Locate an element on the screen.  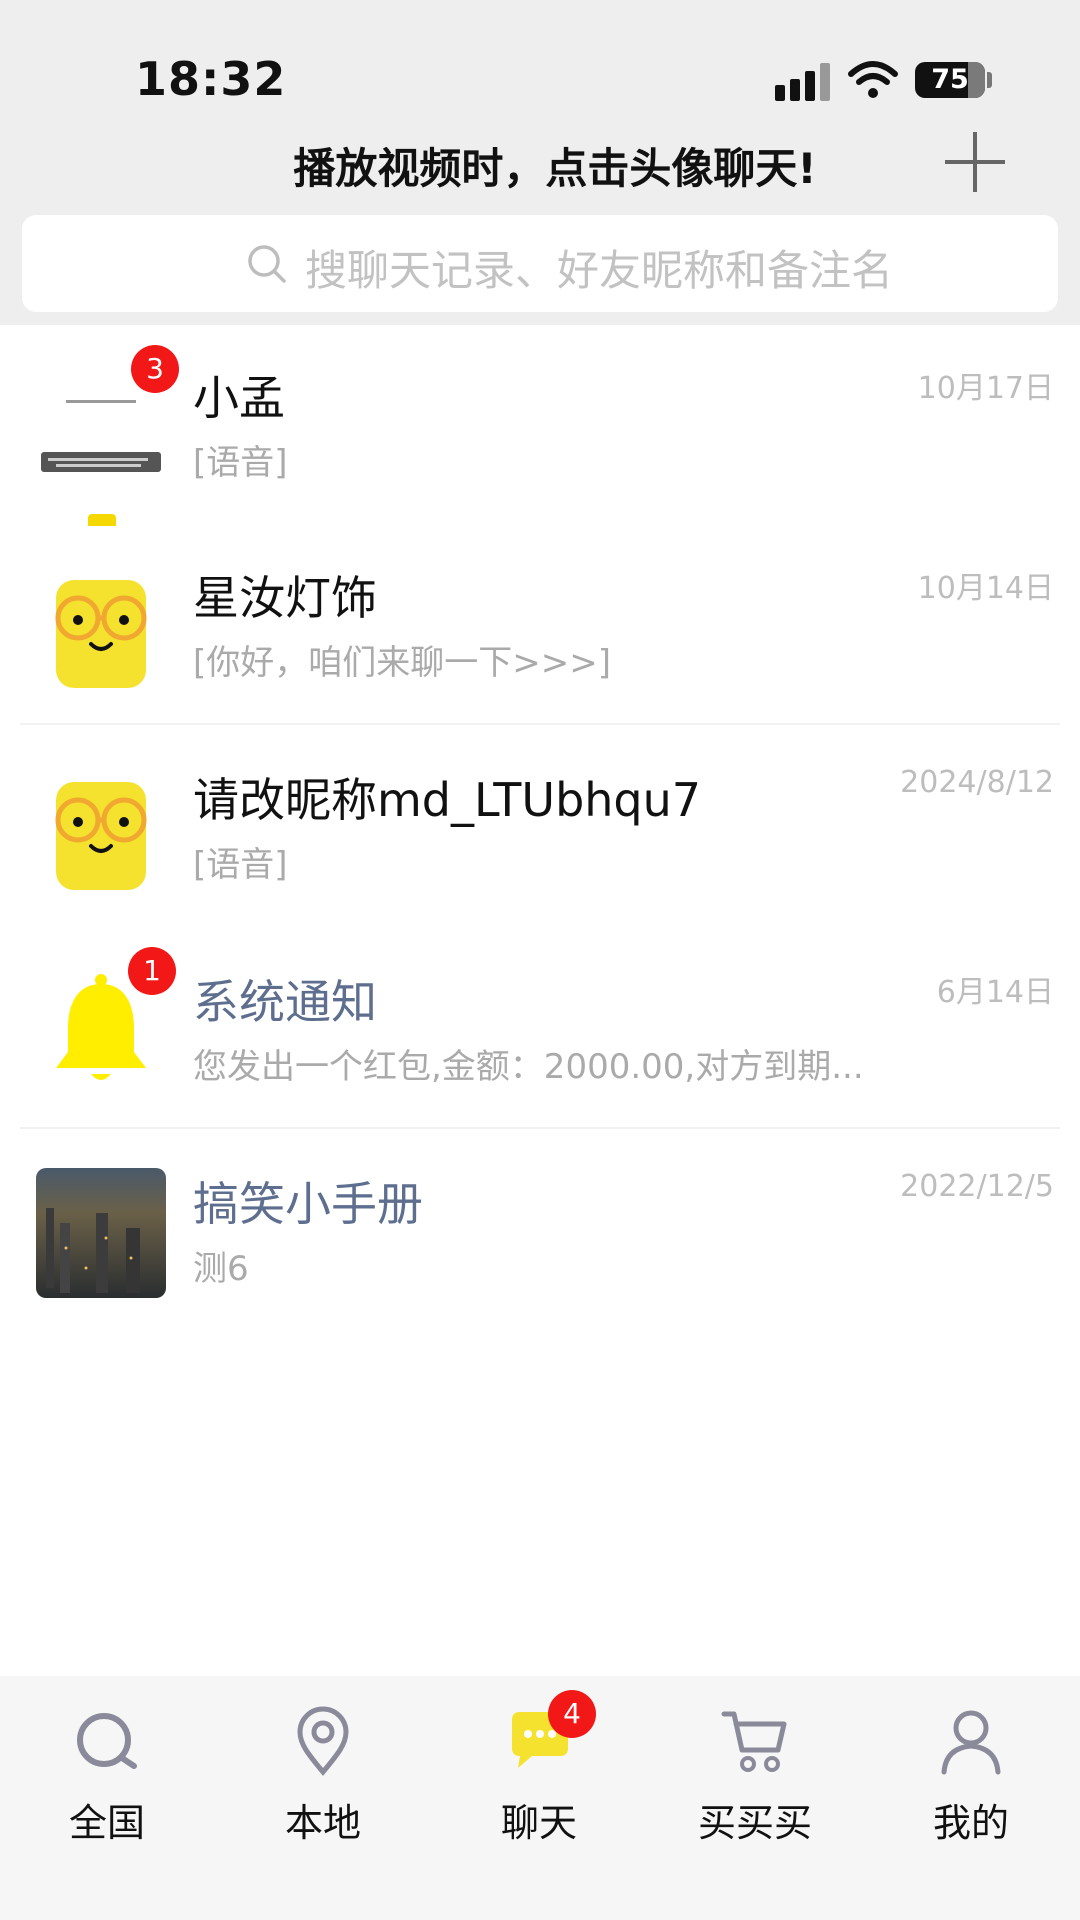
bottom-tab-bar: 全国 本地 4 聊天 买买买 我的 is located at coordinates (540, 1798).